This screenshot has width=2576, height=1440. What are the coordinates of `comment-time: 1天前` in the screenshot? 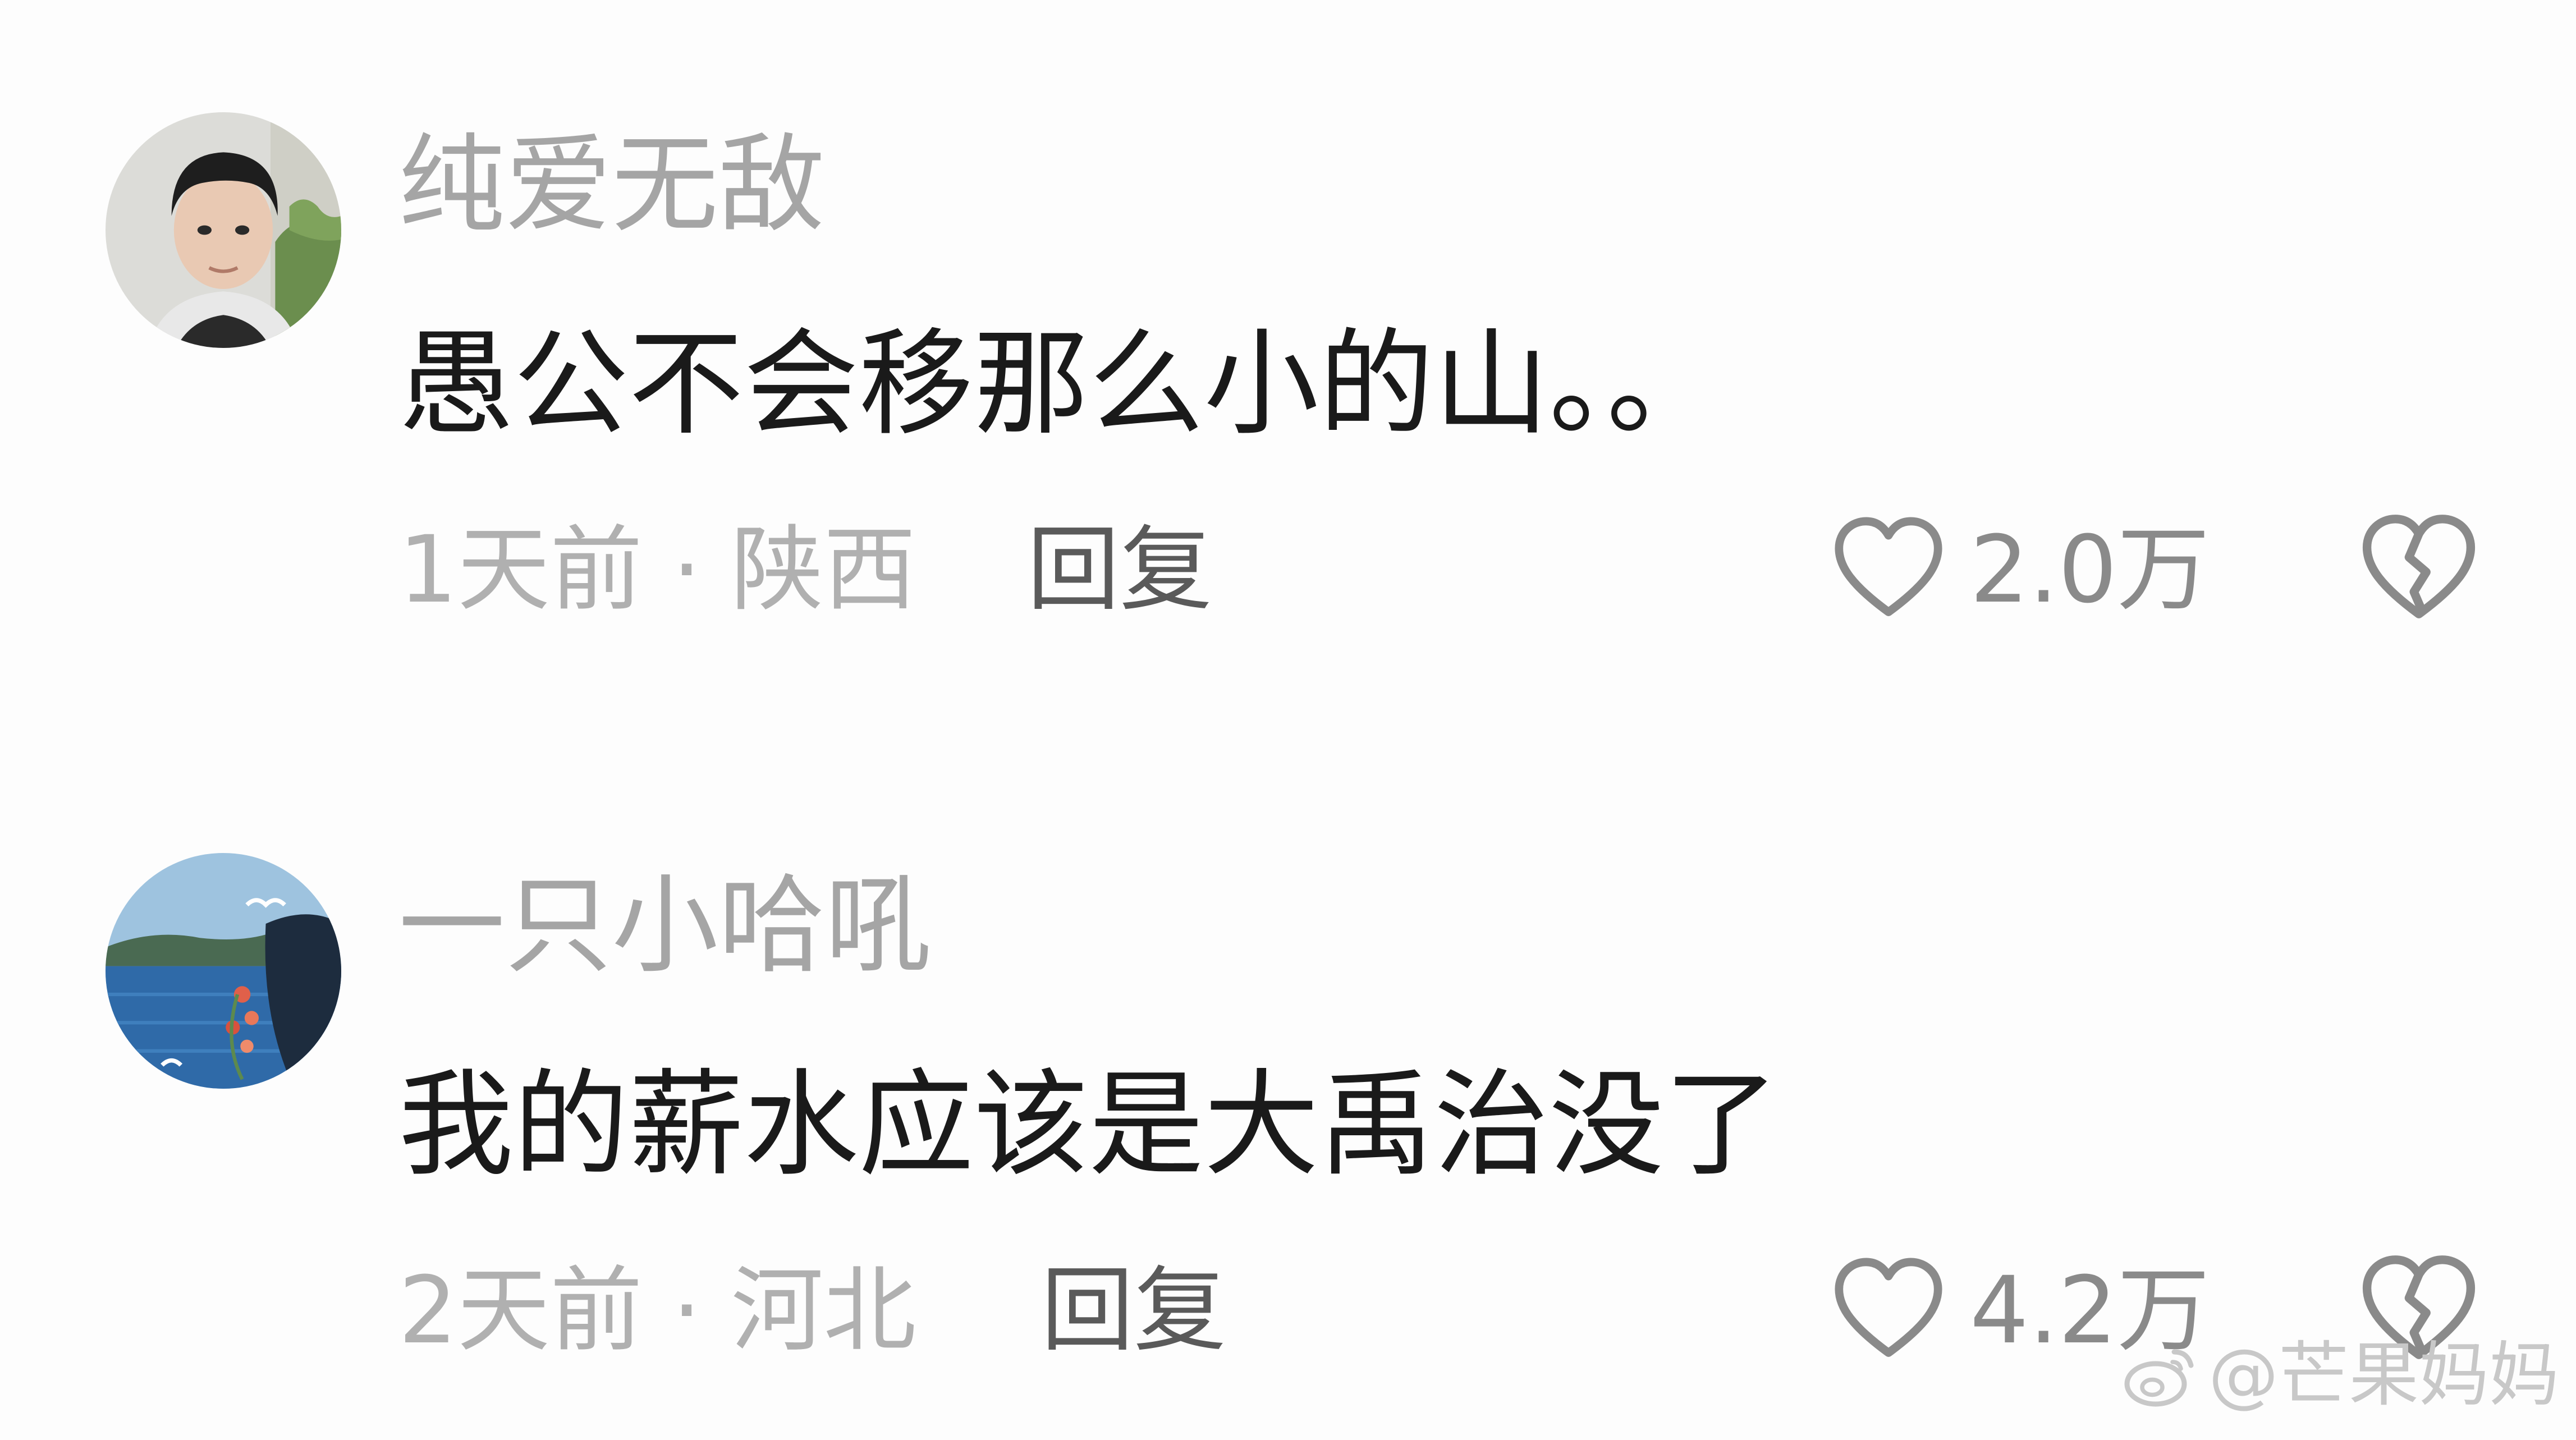 It's located at (520, 569).